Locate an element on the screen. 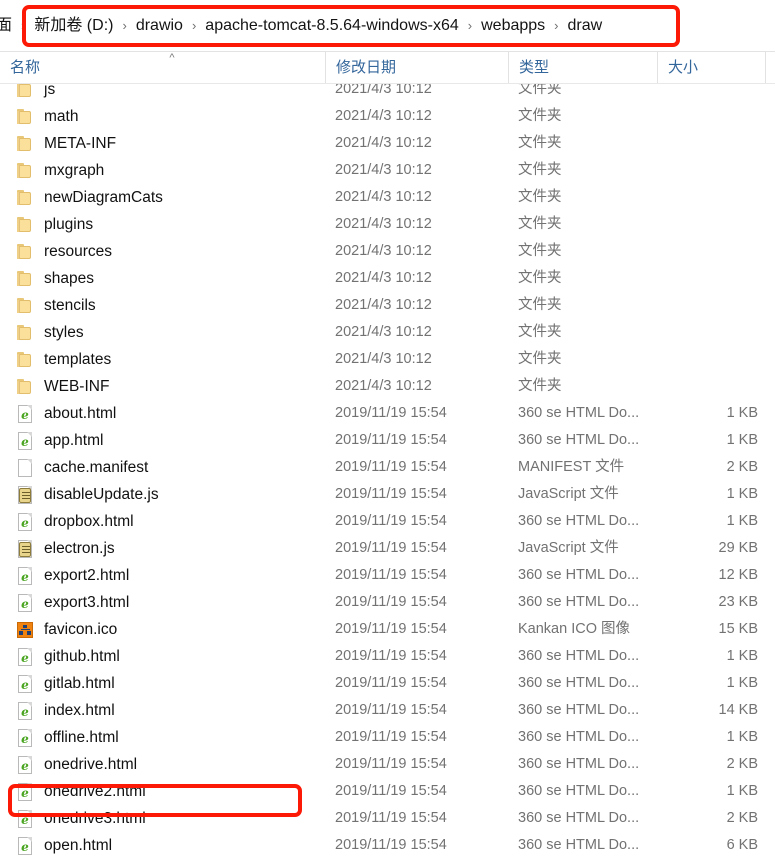 Image resolution: width=775 pixels, height=865 pixels. file-row: stencils 2021/4/3 10:12 文件夹 is located at coordinates (387, 305).